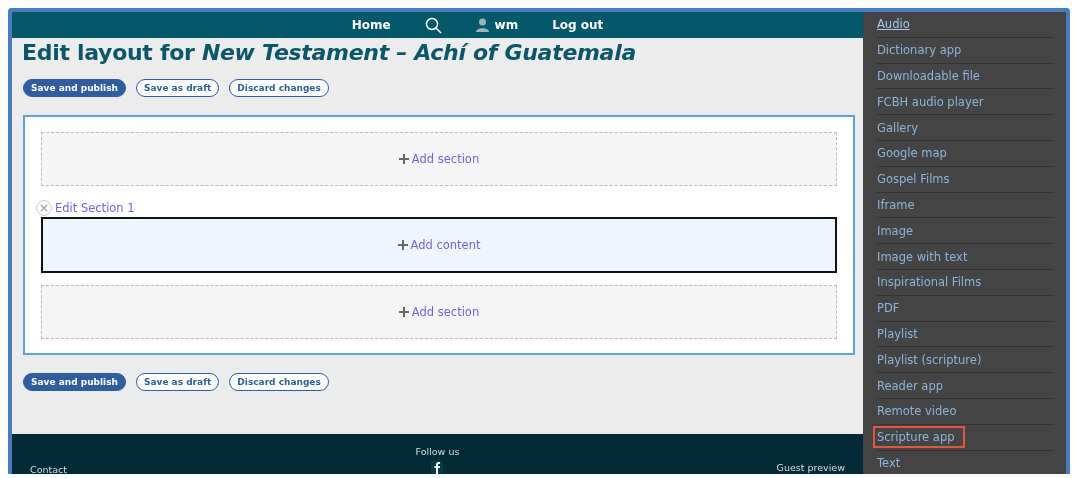 The height and width of the screenshot is (478, 1074). What do you see at coordinates (578, 25) in the screenshot?
I see `nav-link: Log out` at bounding box center [578, 25].